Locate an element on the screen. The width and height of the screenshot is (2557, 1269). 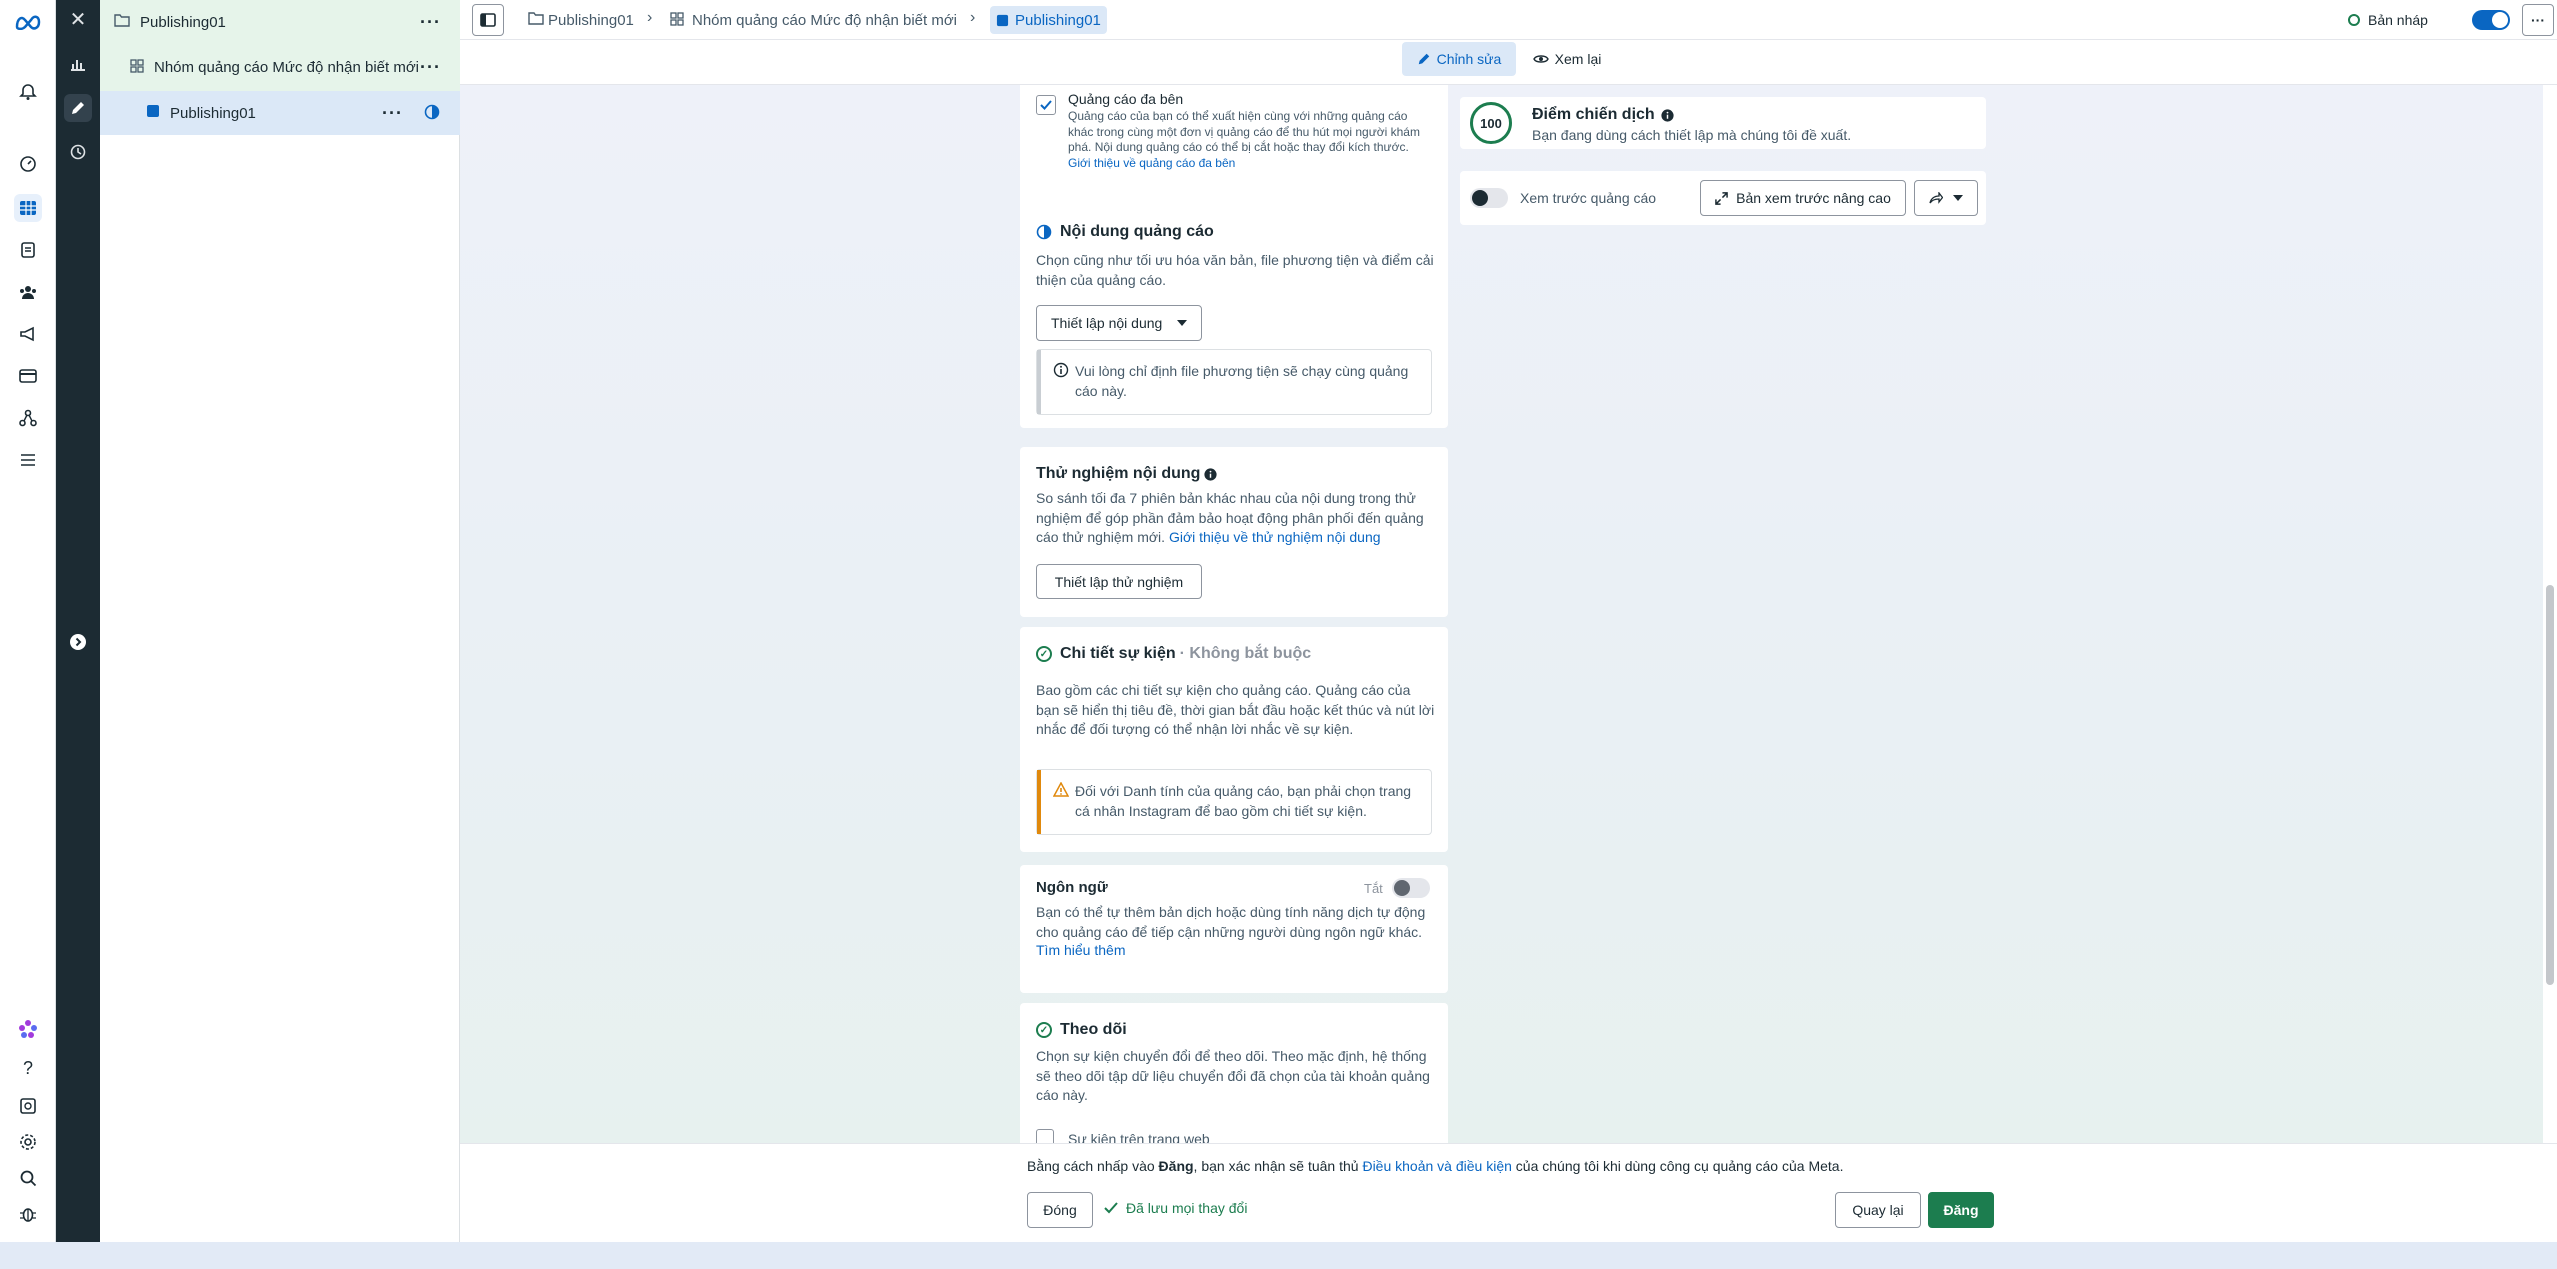
status-toggle is located at coordinates (2491, 20).